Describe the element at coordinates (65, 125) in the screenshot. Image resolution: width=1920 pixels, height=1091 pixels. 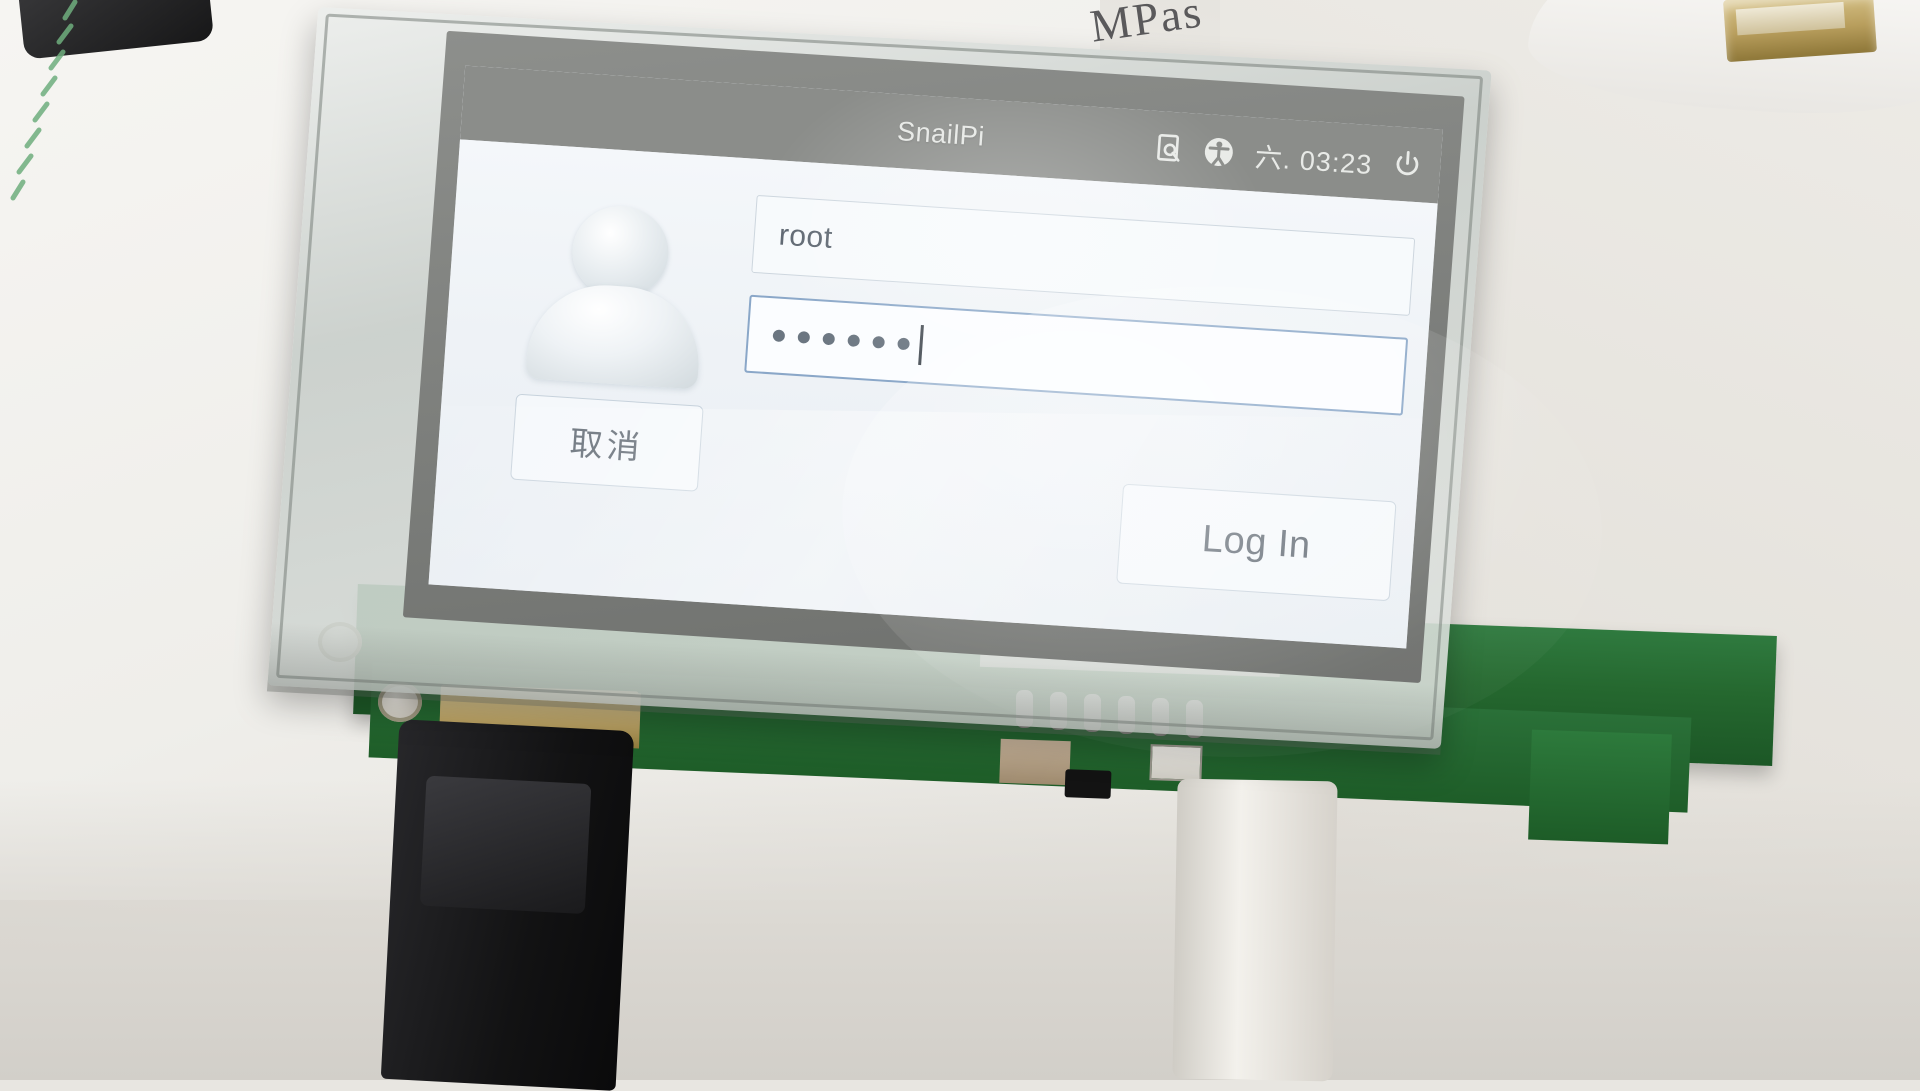
I see `green-stitch-marks` at that location.